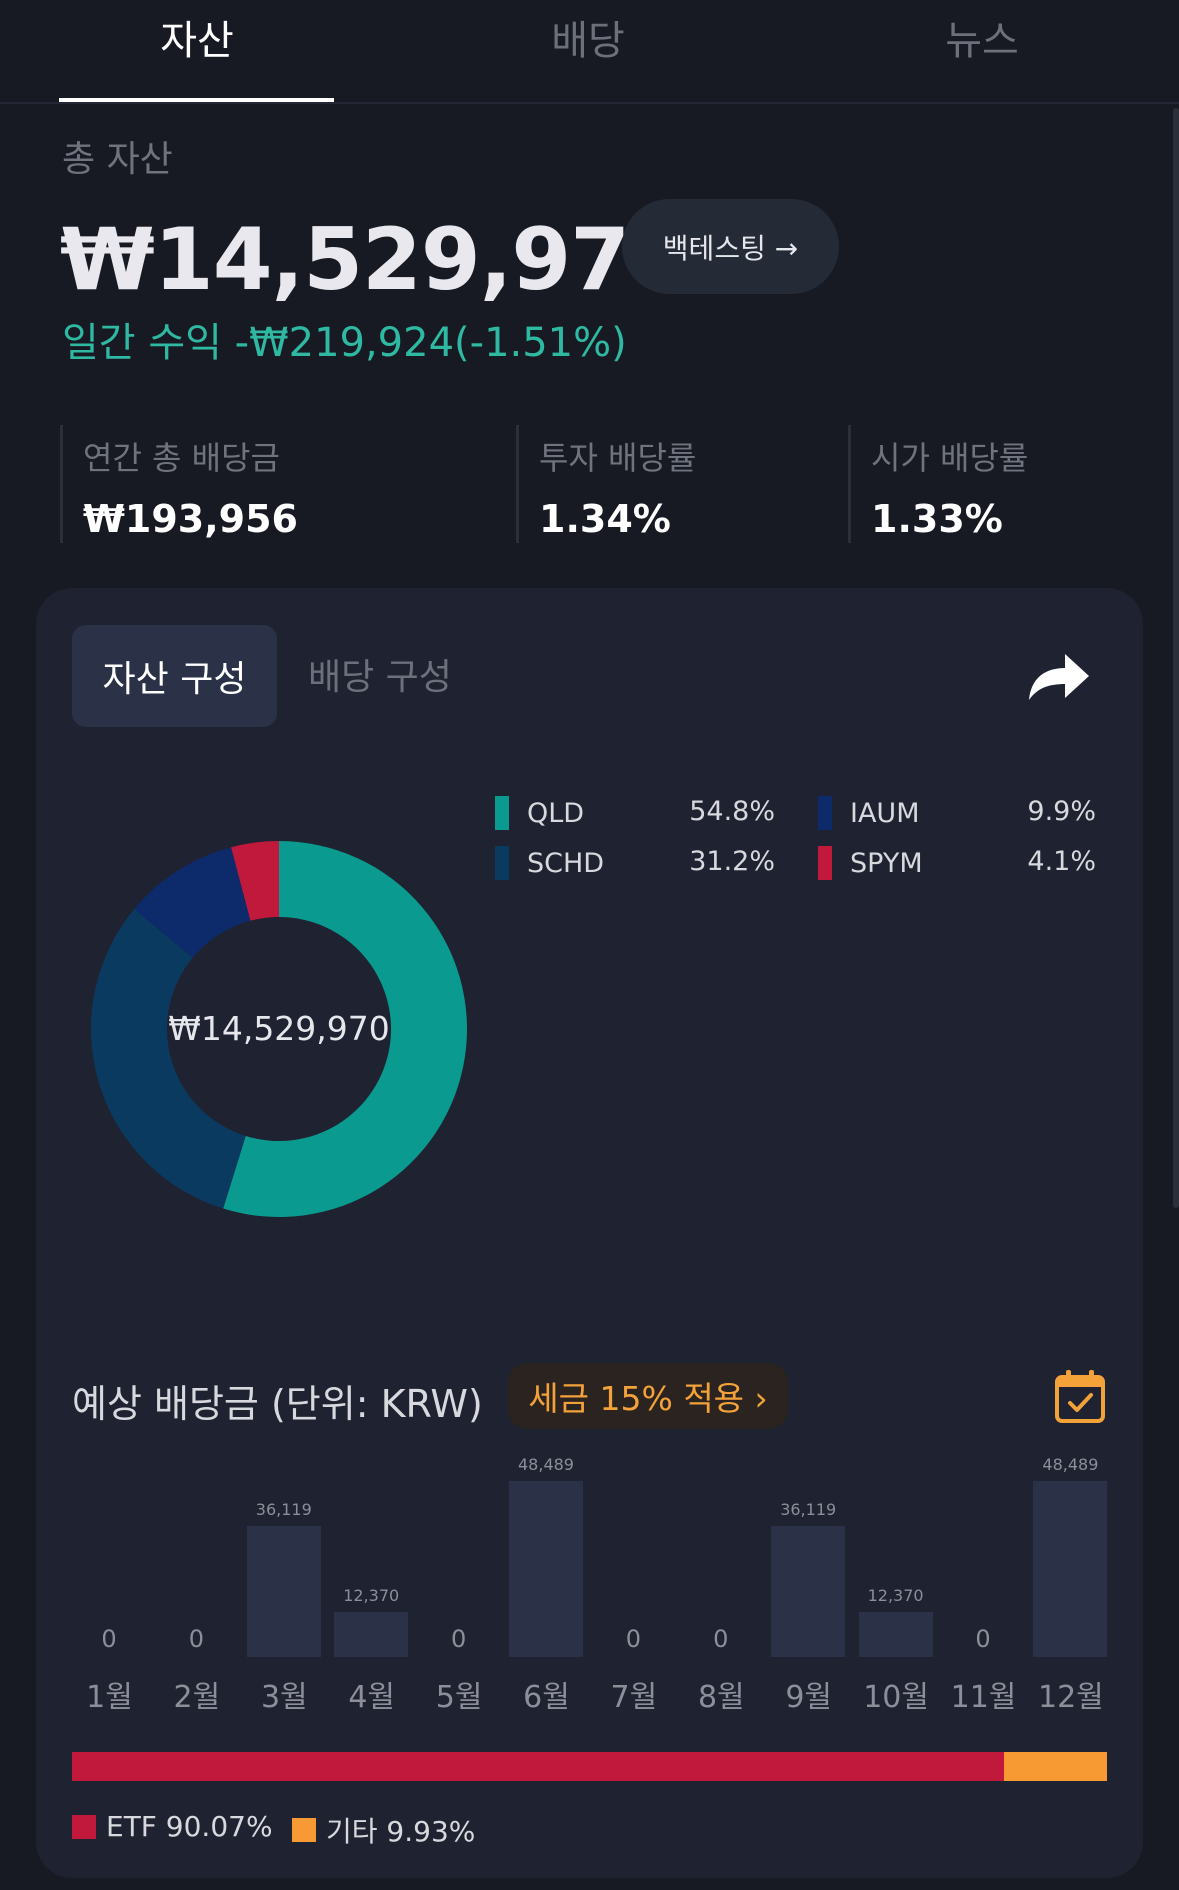 The width and height of the screenshot is (1179, 1890). I want to click on legend-pct: 4.1%, so click(1061, 861).